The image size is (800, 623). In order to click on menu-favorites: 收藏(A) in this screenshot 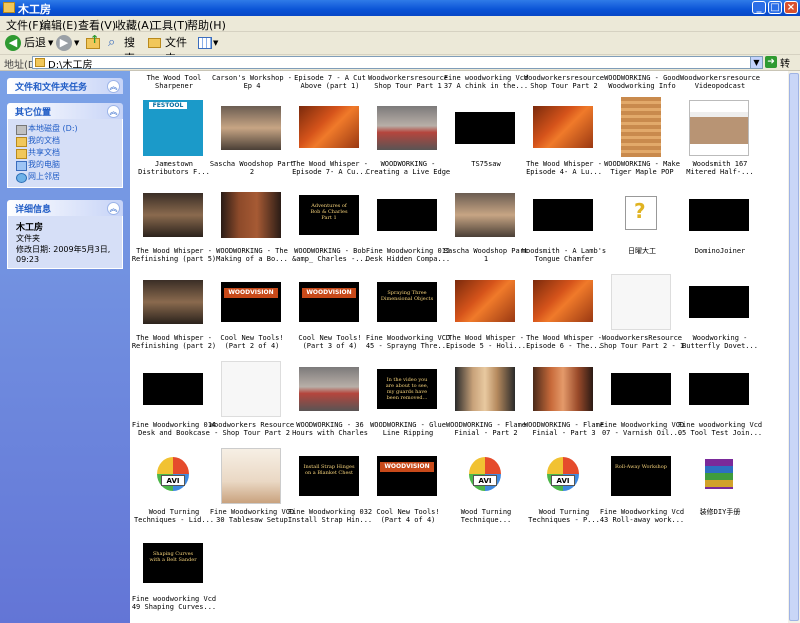, I will do `click(134, 25)`.